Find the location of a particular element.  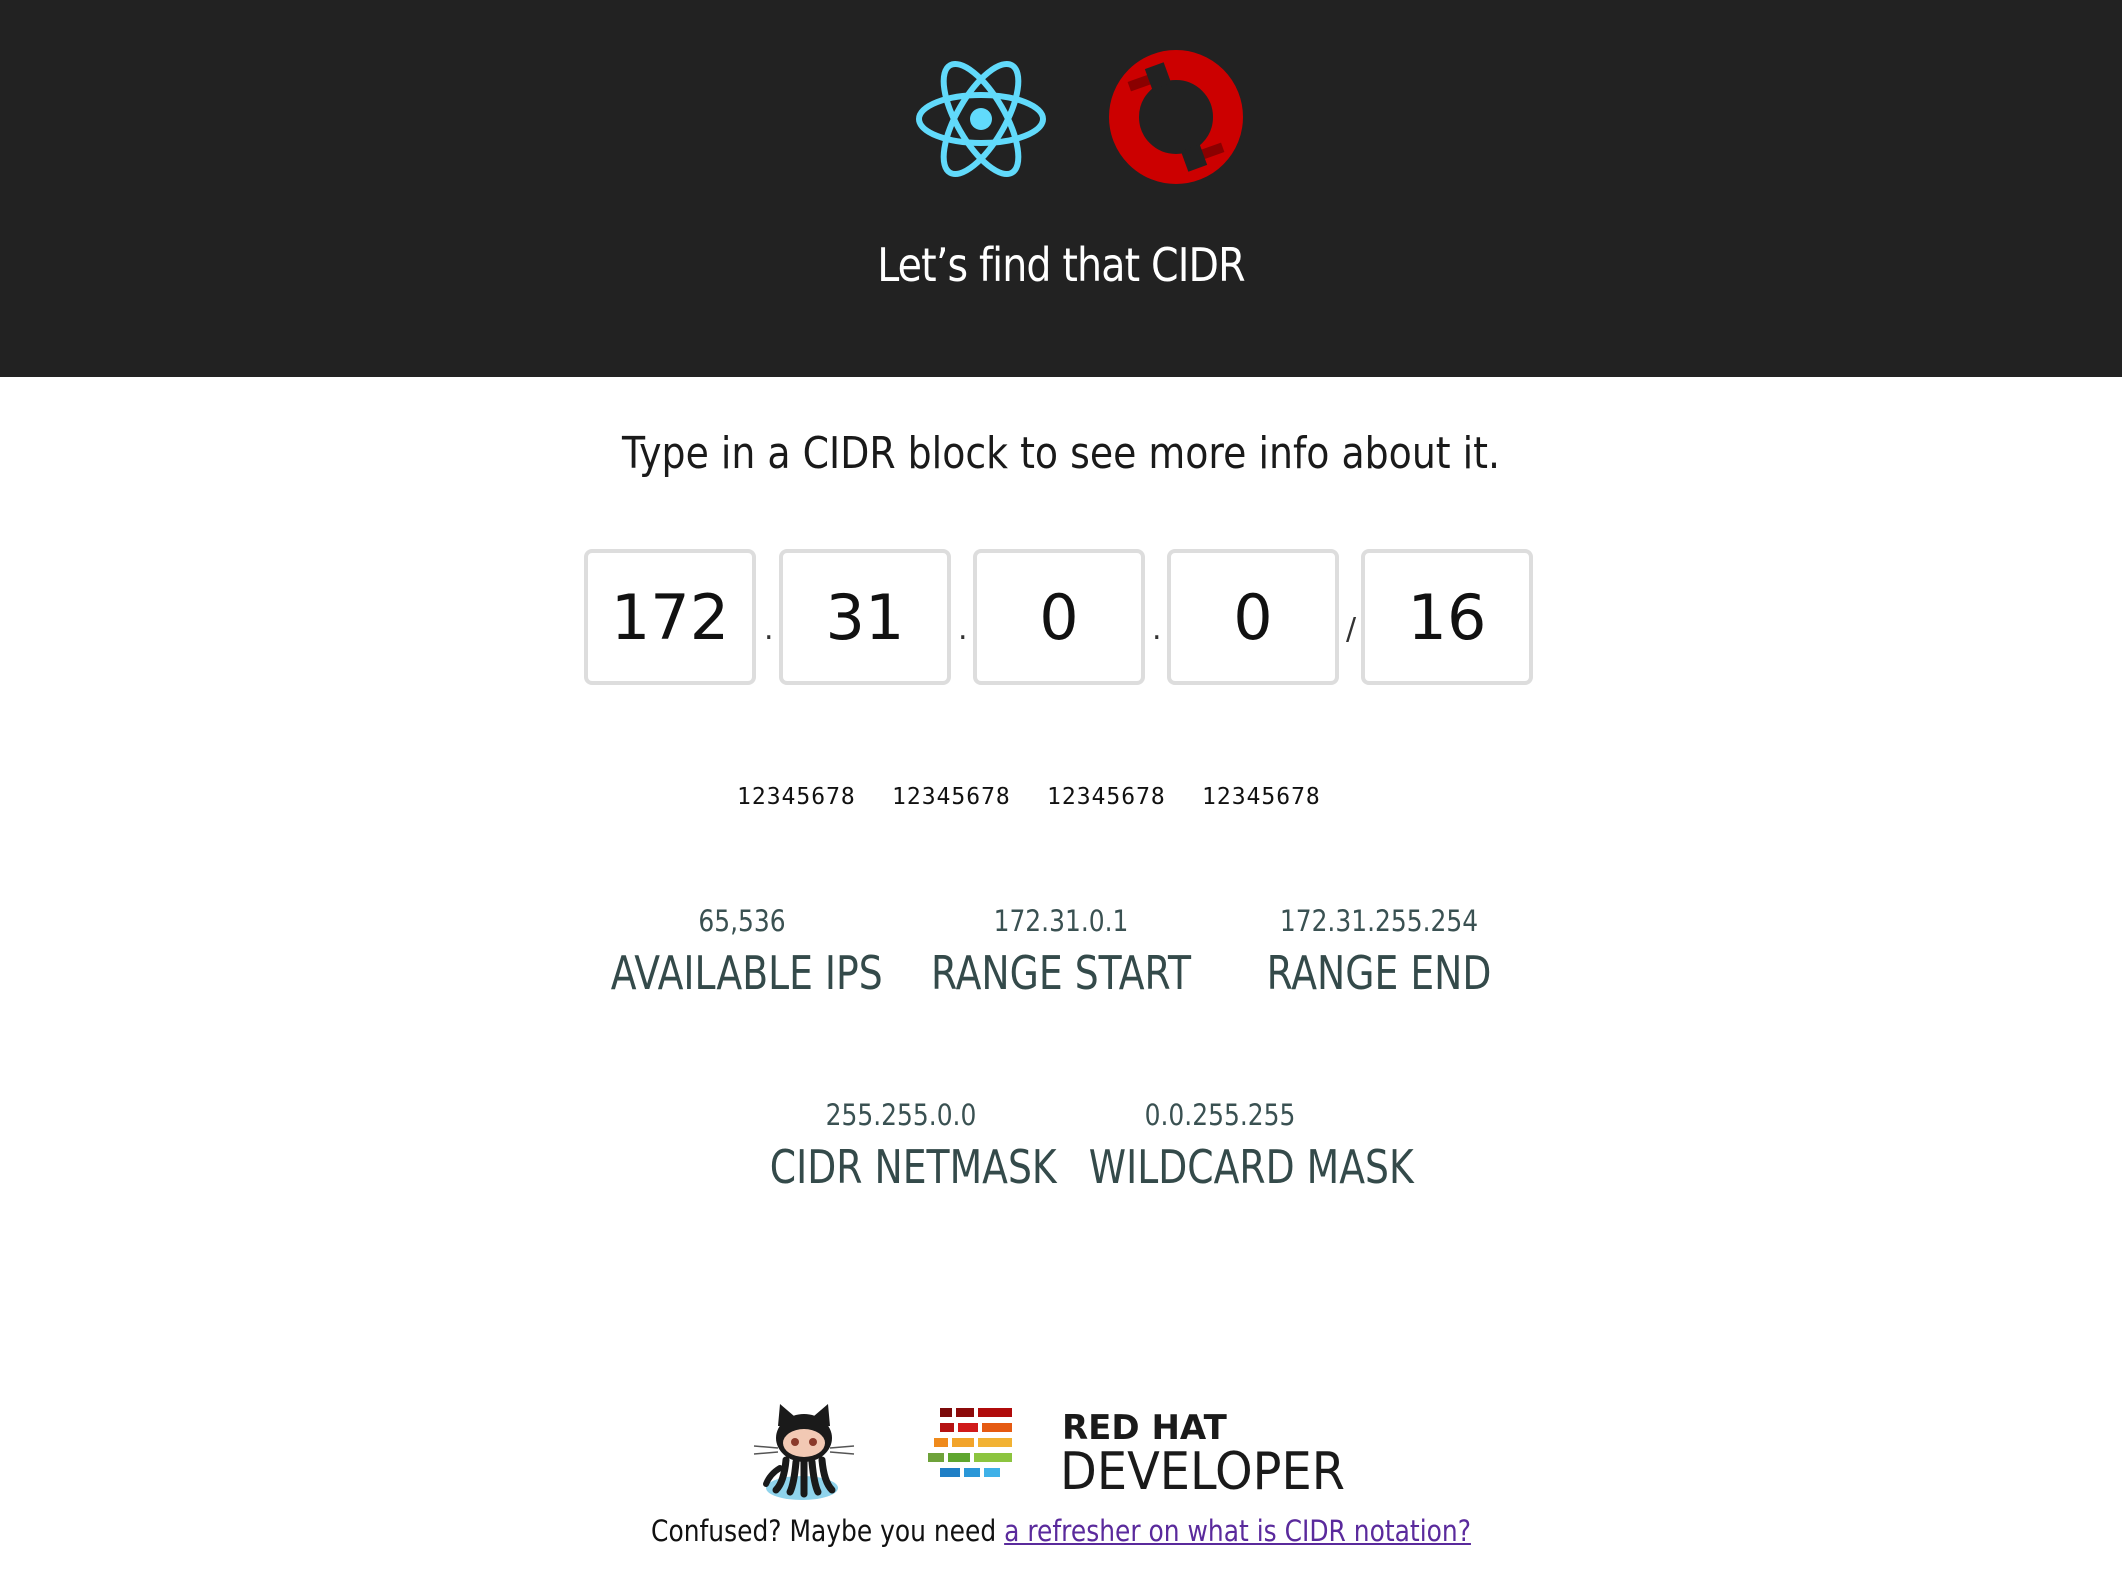

range-end-value: 172.31.255.254 is located at coordinates (1379, 921).